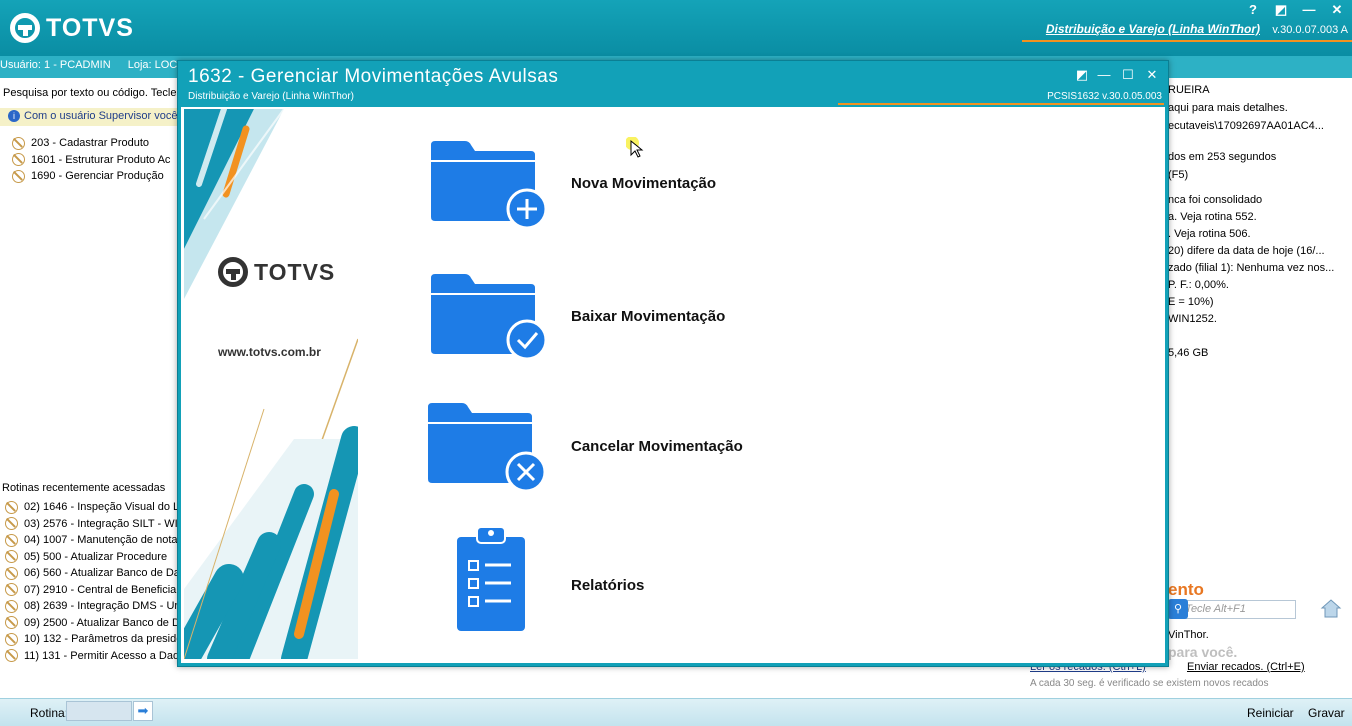 The height and width of the screenshot is (726, 1352). Describe the element at coordinates (635, 147) in the screenshot. I see `mouse-cursor-icon` at that location.